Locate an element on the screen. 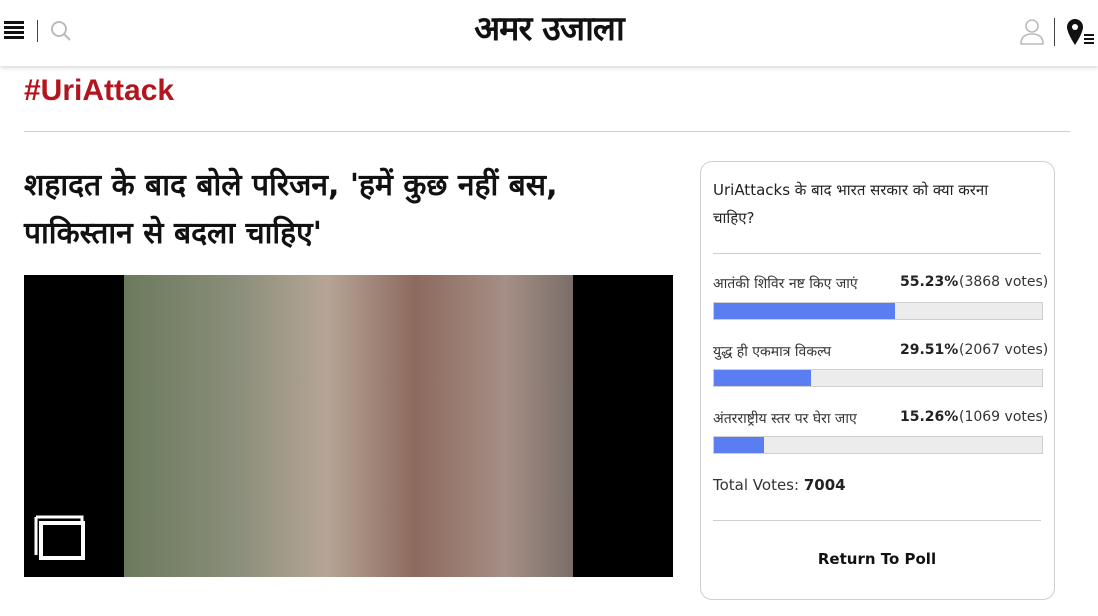 This screenshot has height=616, width=1098. poll-option-label: अंतरराष्ट्रीय स्तर पर घेरा जाए is located at coordinates (785, 419).